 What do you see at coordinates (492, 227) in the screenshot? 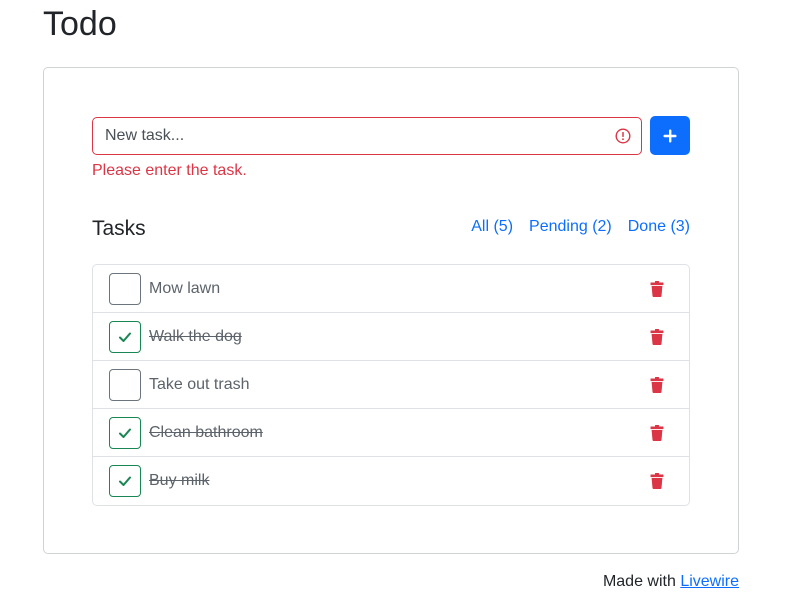
I see `filter-all-link: All (5)` at bounding box center [492, 227].